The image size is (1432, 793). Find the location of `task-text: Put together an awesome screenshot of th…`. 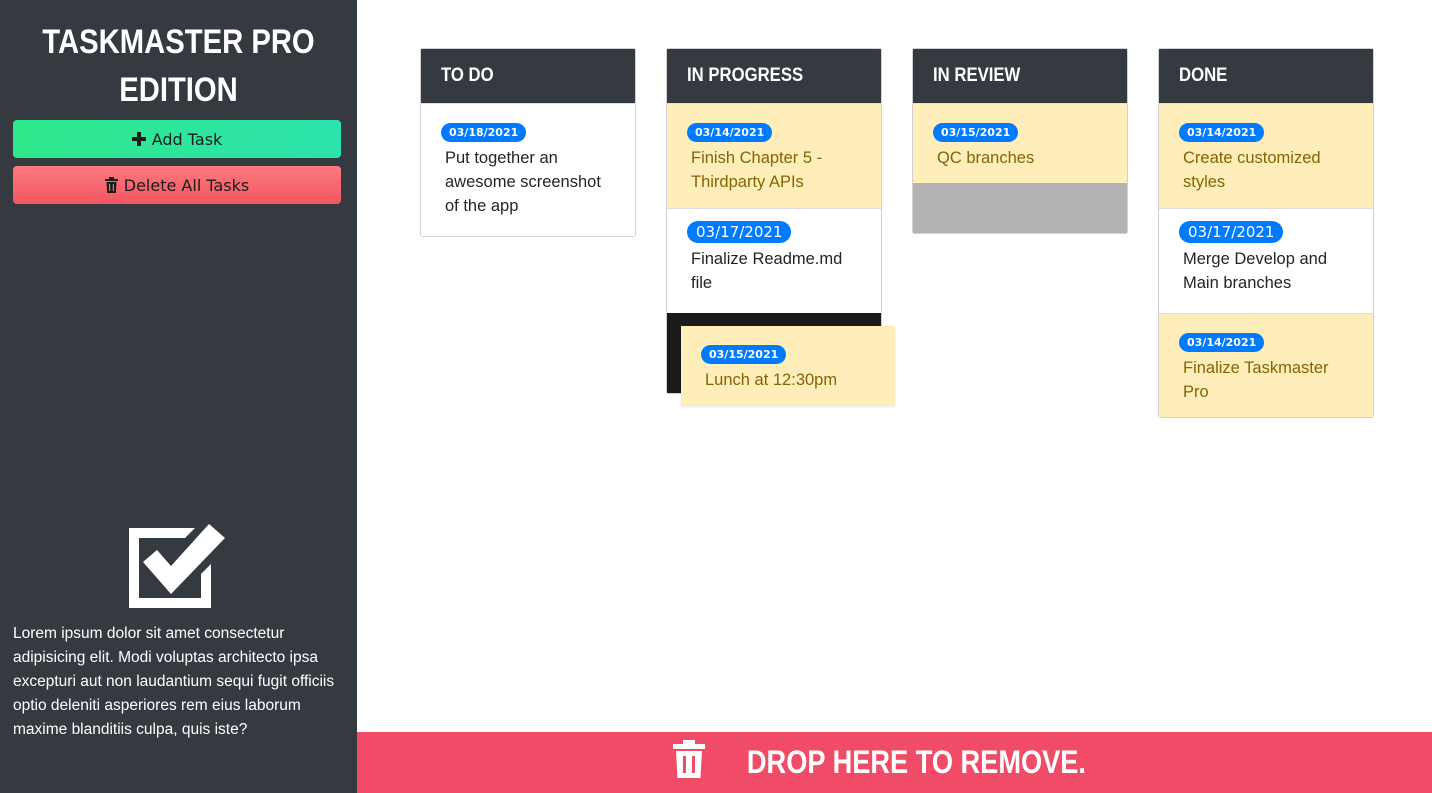

task-text: Put together an awesome screenshot of th… is located at coordinates (523, 182).